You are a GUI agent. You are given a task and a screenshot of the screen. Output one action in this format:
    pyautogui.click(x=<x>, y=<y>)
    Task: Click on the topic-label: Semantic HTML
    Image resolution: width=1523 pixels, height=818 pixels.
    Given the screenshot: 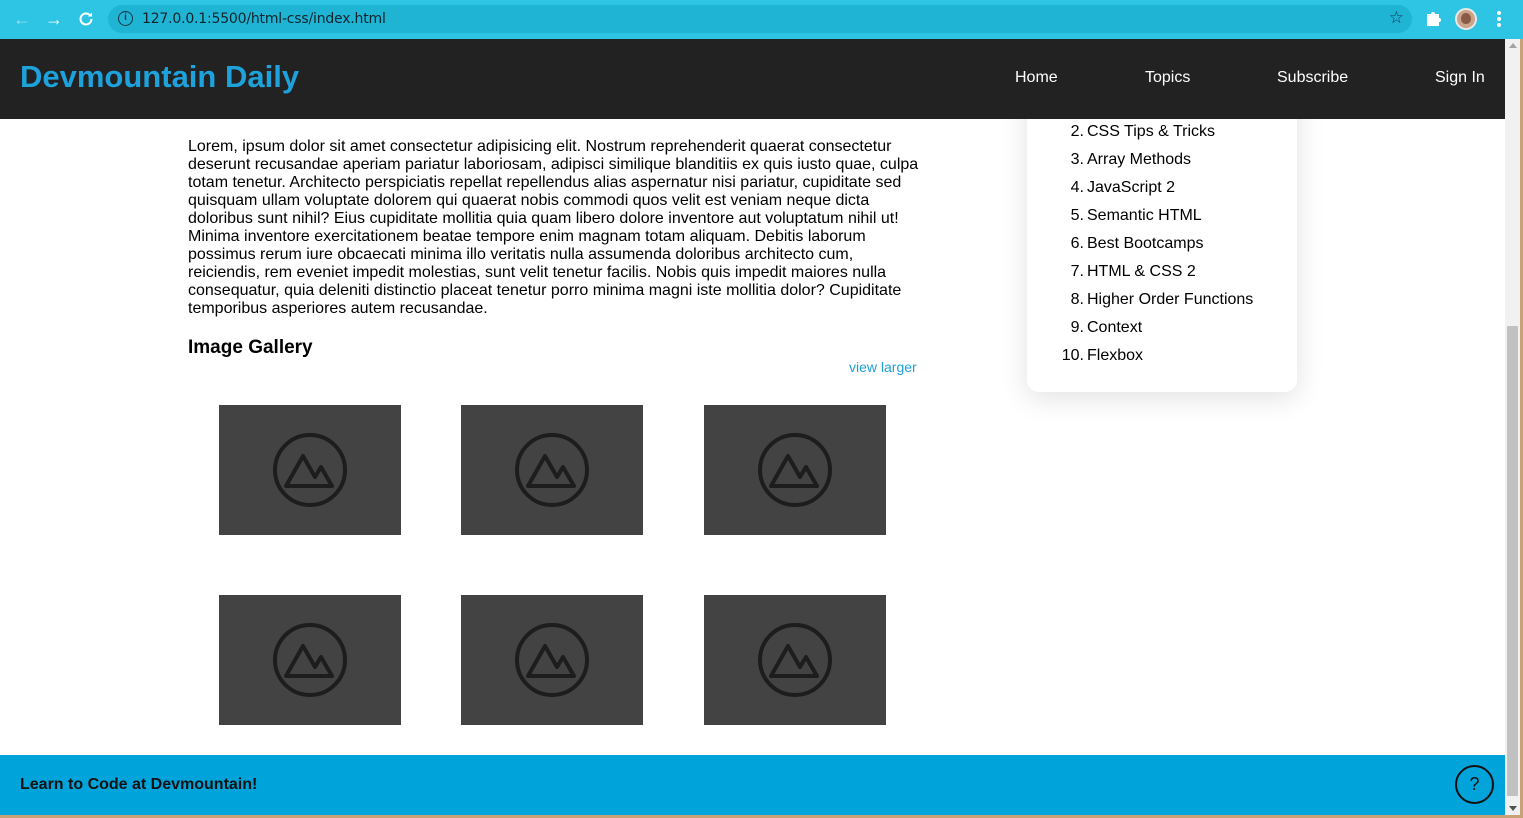 What is the action you would take?
    pyautogui.click(x=1144, y=216)
    